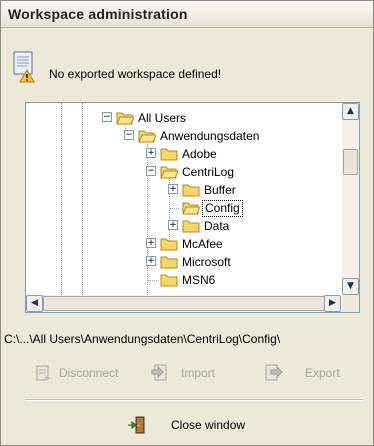  I want to click on tree-node-label: Buffer, so click(220, 190).